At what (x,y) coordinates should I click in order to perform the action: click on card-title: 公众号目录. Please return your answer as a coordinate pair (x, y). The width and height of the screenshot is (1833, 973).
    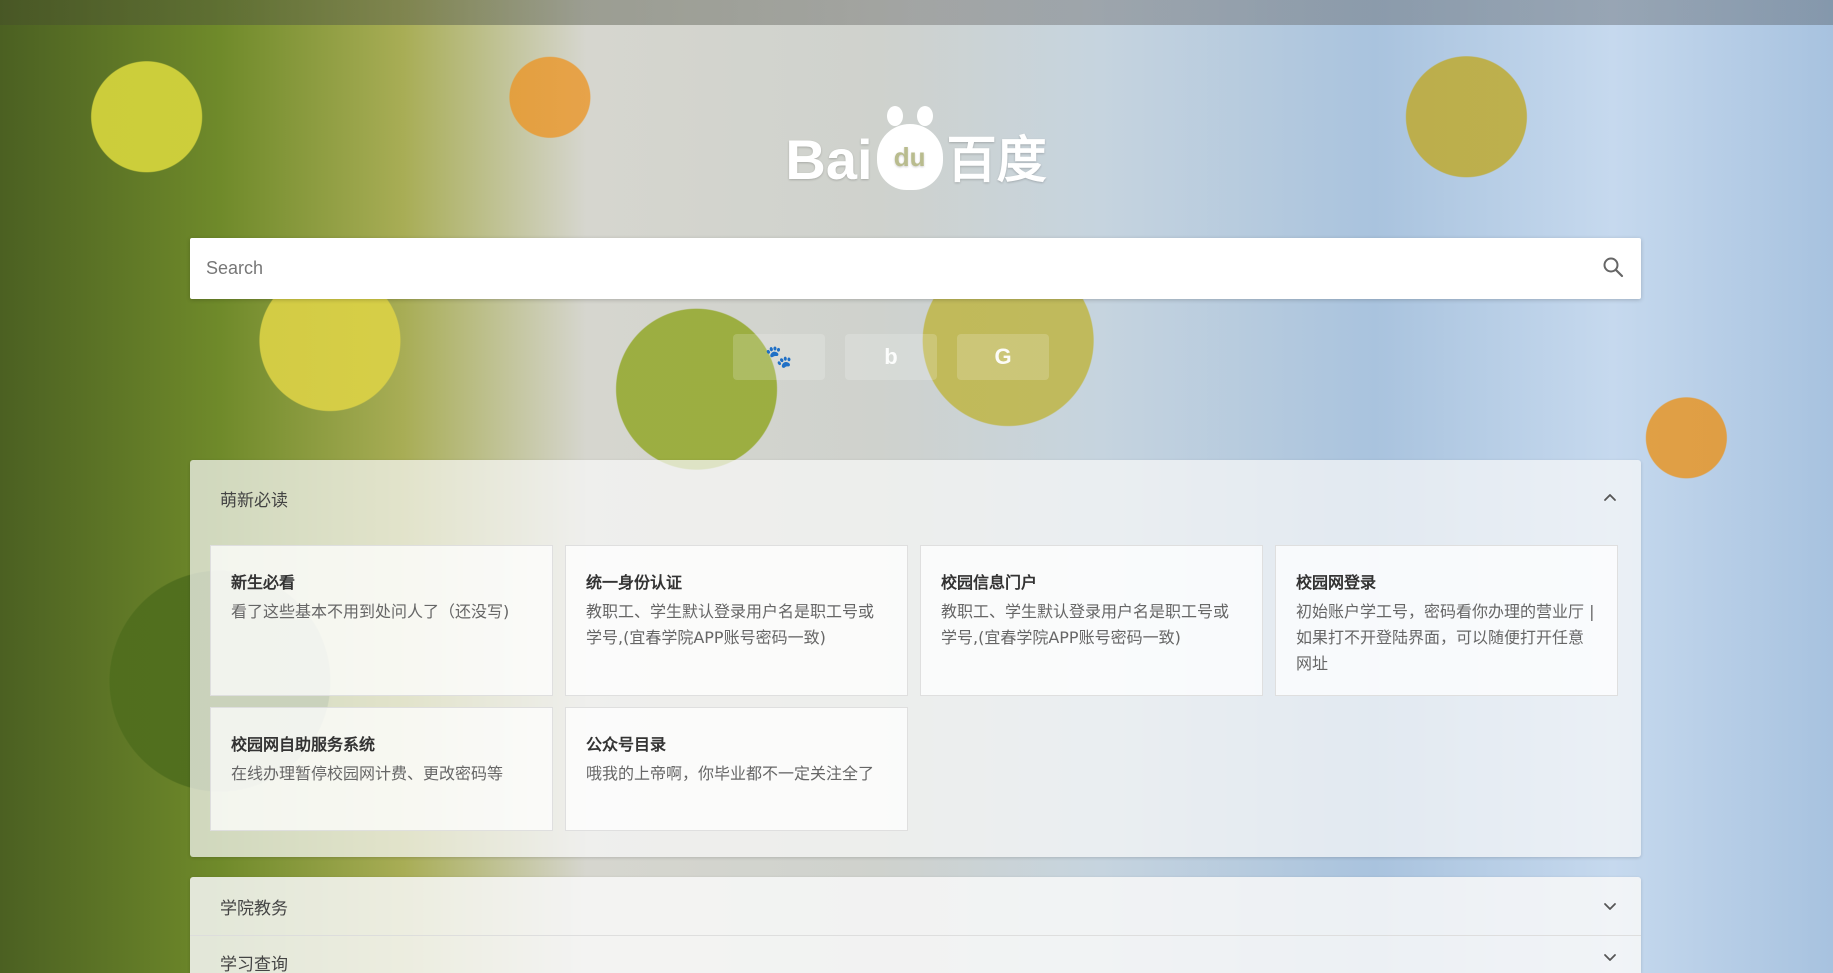
    Looking at the image, I should click on (626, 744).